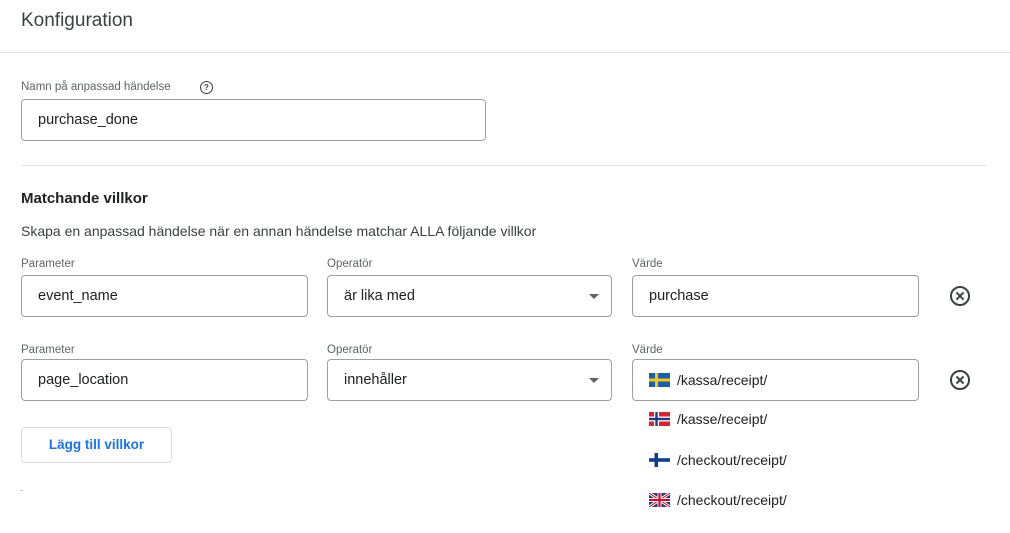 Image resolution: width=1010 pixels, height=533 pixels. What do you see at coordinates (206, 87) in the screenshot?
I see `help-icon: ?` at bounding box center [206, 87].